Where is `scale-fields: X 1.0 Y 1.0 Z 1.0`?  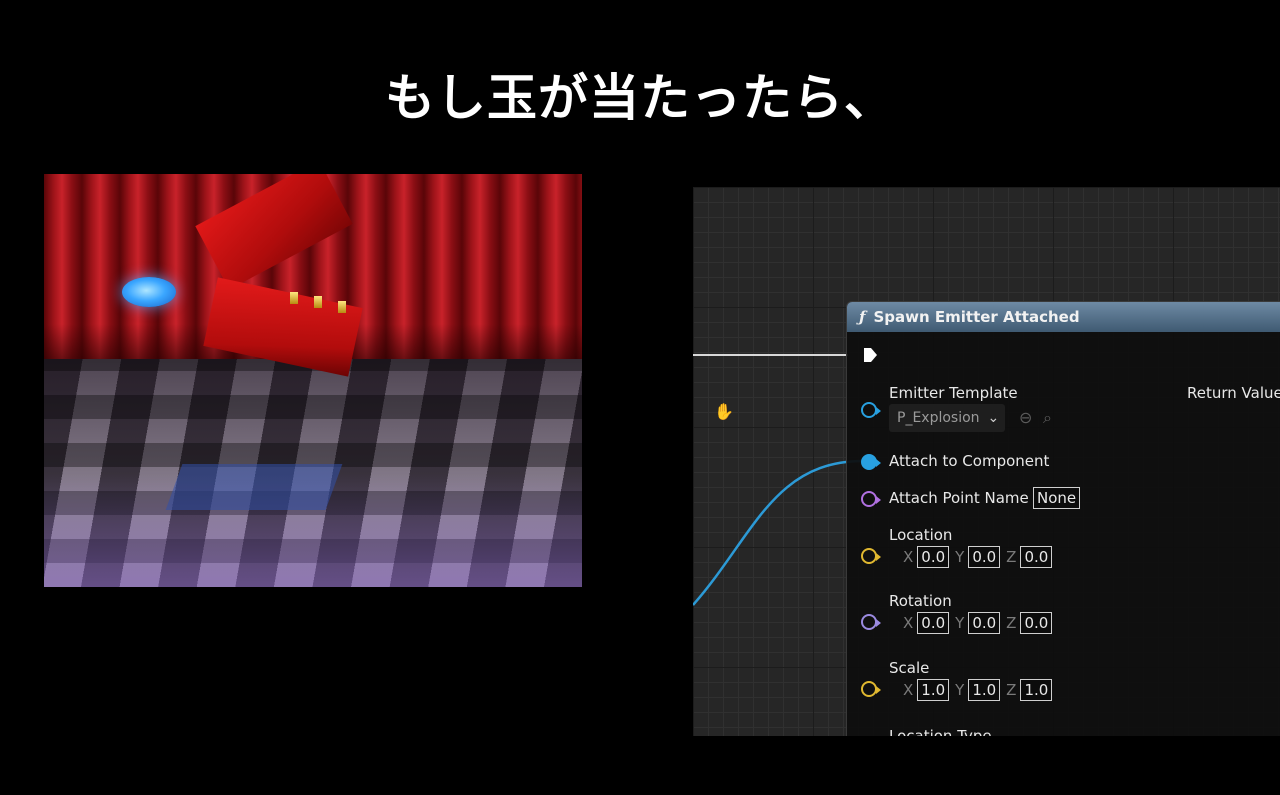 scale-fields: X 1.0 Y 1.0 Z 1.0 is located at coordinates (980, 690).